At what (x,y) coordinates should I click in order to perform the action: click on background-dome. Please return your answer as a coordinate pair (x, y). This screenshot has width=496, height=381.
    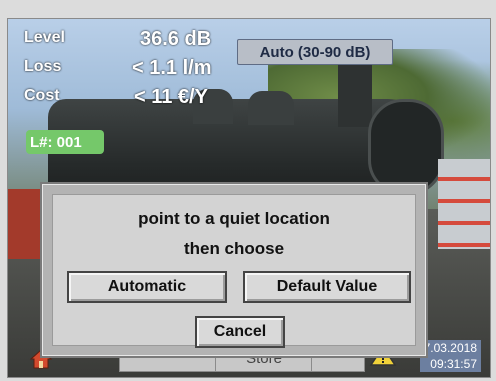
    Looking at the image, I should click on (271, 108).